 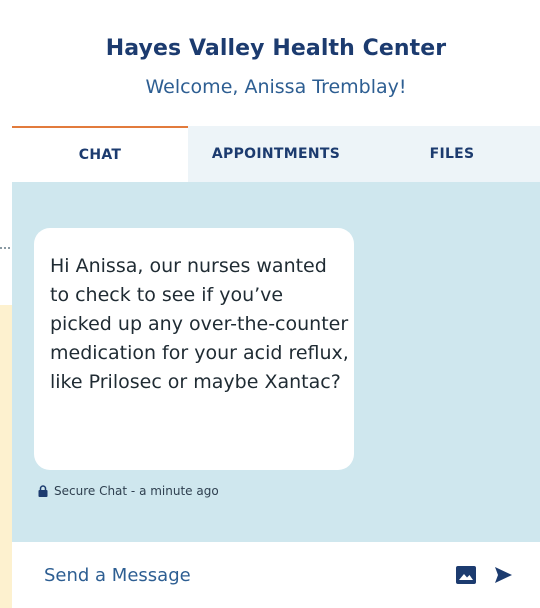 What do you see at coordinates (276, 48) in the screenshot?
I see `clinic-name: Hayes Valley Health Center` at bounding box center [276, 48].